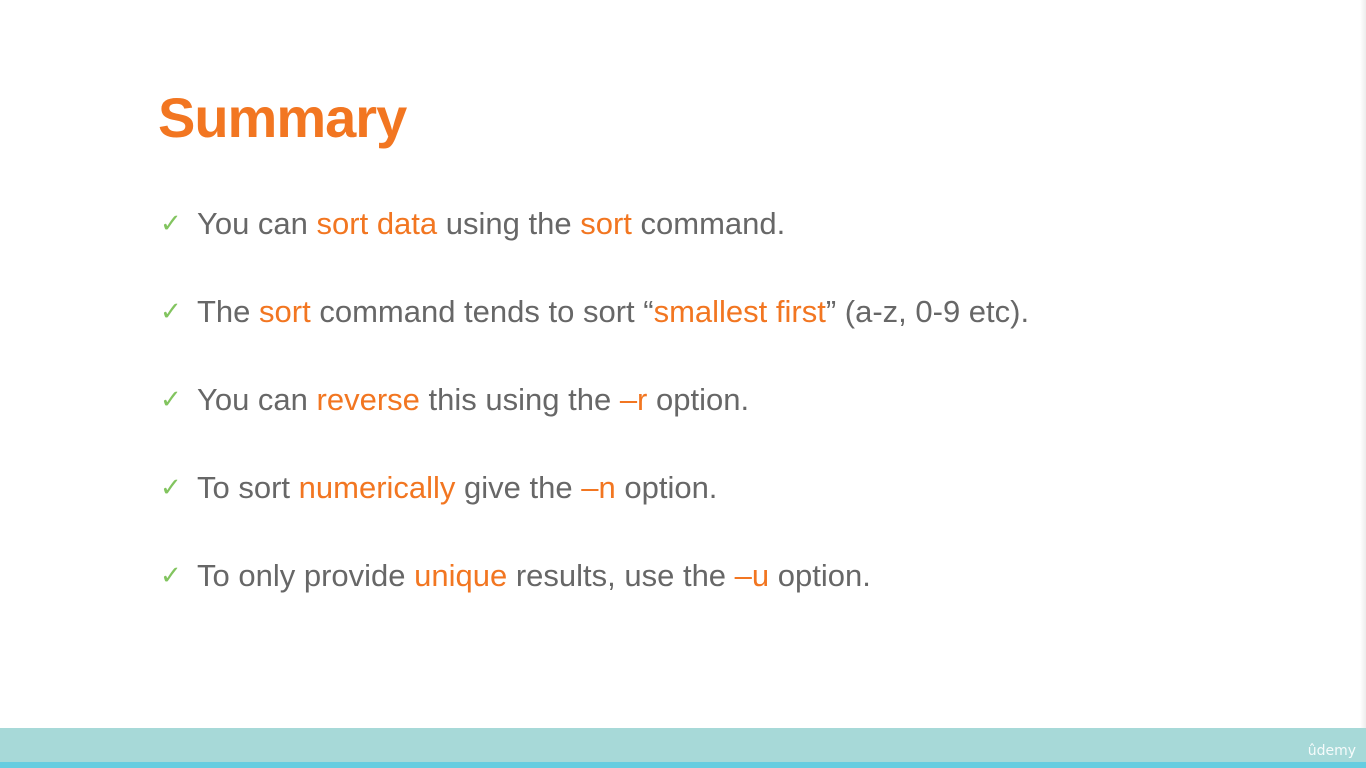 The image size is (1366, 768). What do you see at coordinates (377, 487) in the screenshot?
I see `bullet-text-segment: numerically` at bounding box center [377, 487].